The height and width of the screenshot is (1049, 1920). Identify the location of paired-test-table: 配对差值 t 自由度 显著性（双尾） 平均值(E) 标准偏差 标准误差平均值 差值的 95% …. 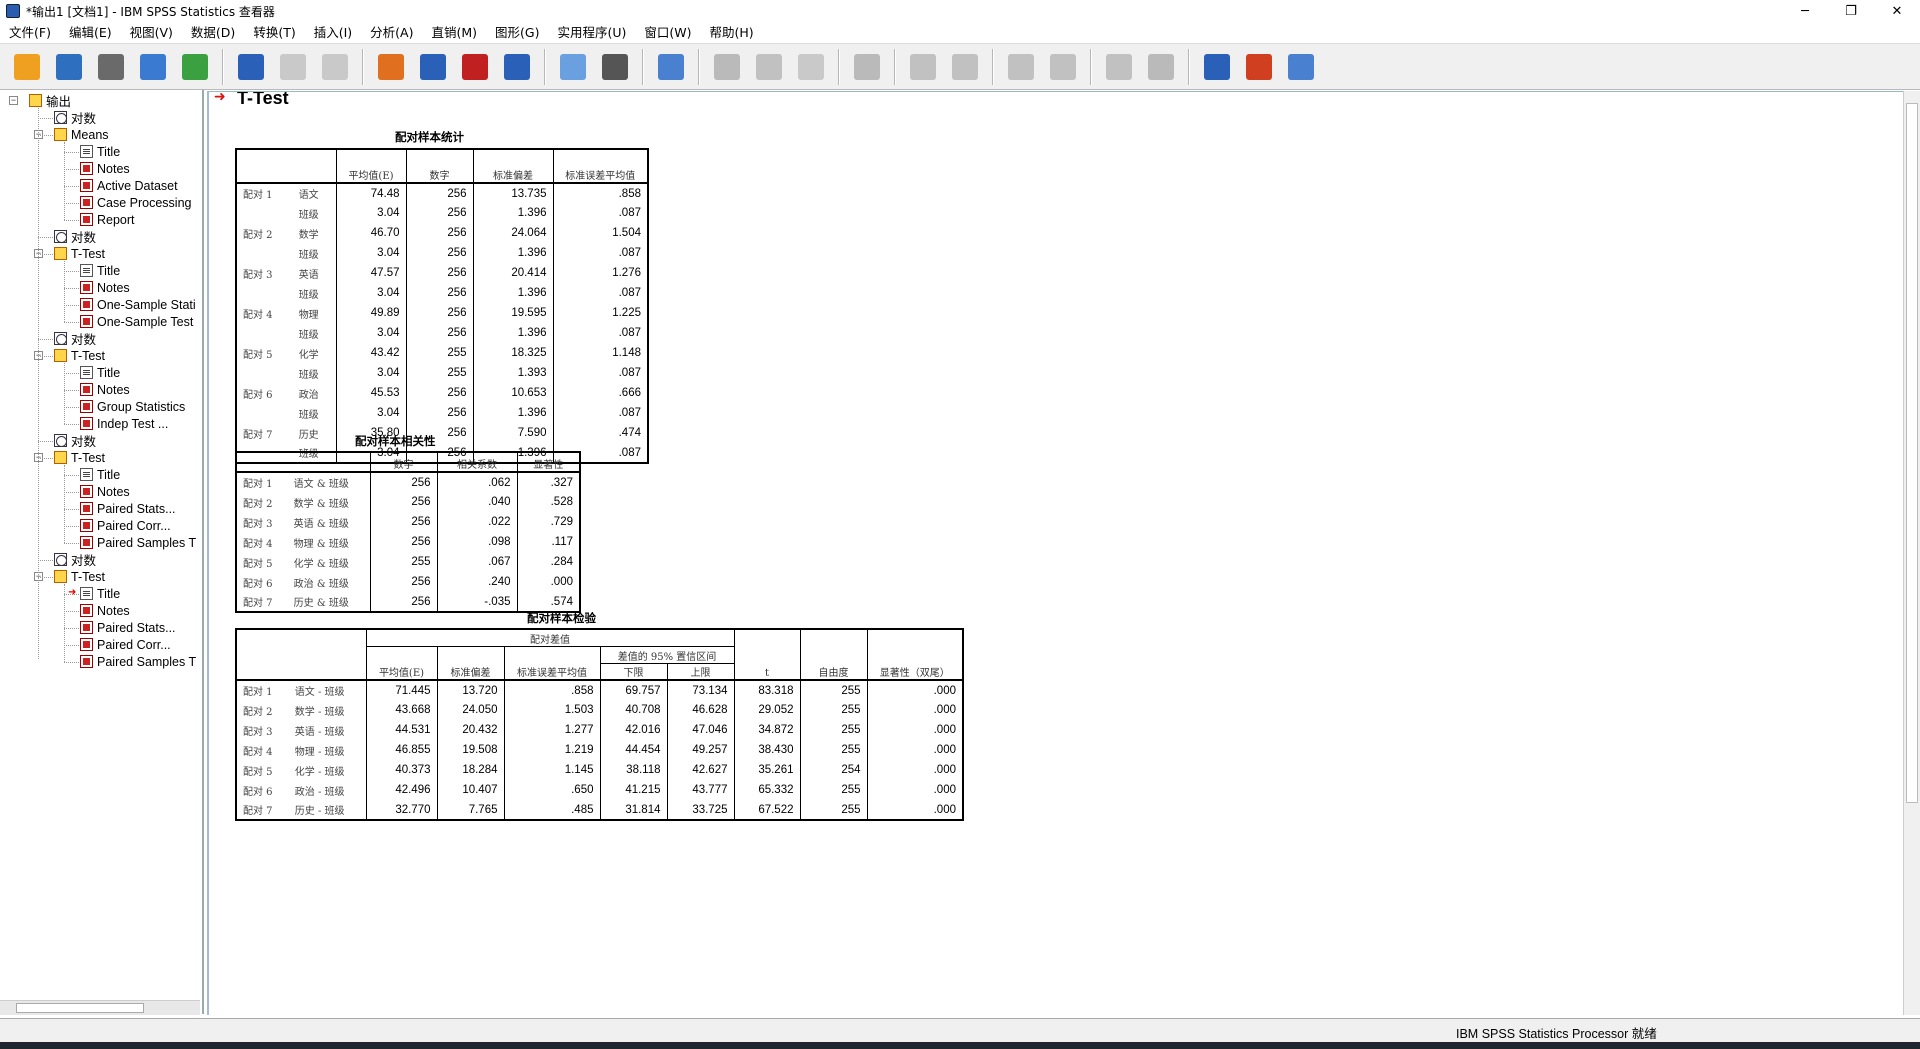
(599, 724).